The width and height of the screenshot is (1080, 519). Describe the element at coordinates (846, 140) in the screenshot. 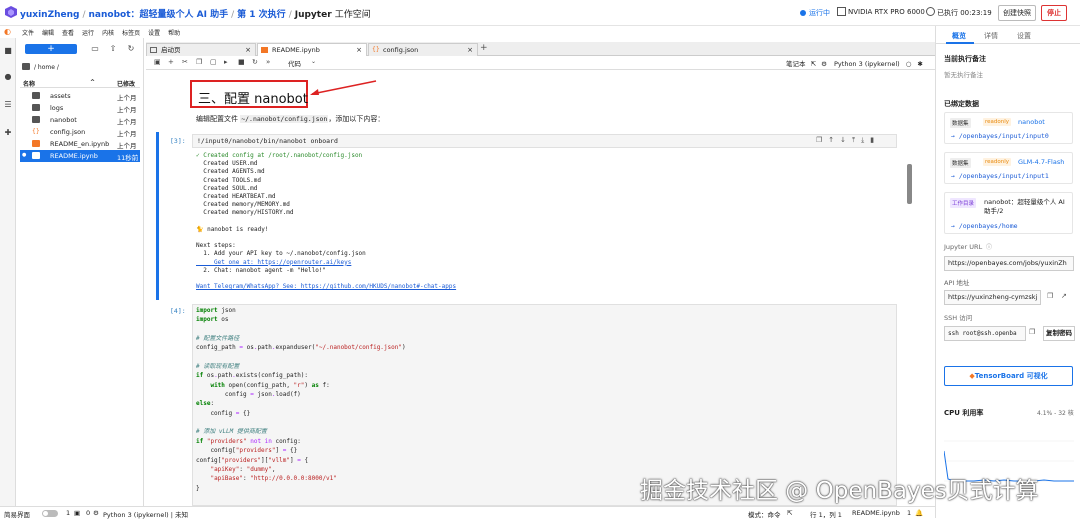

I see `move-down-icon: ↓` at that location.